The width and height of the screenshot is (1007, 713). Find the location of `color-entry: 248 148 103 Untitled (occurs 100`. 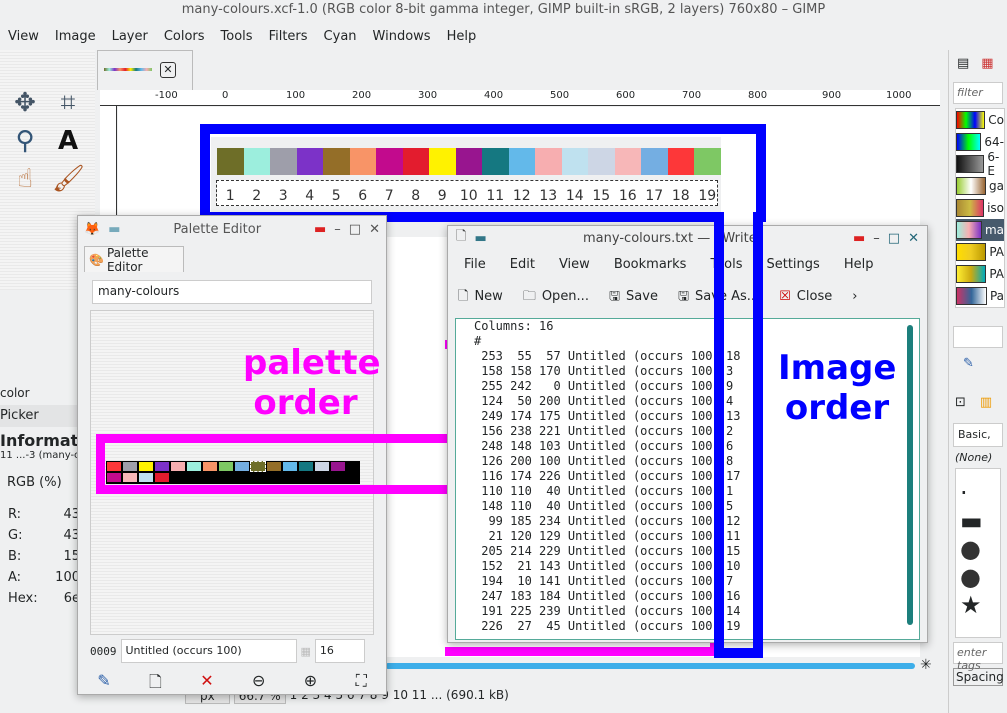

color-entry: 248 148 103 Untitled (occurs 100 is located at coordinates (593, 446).